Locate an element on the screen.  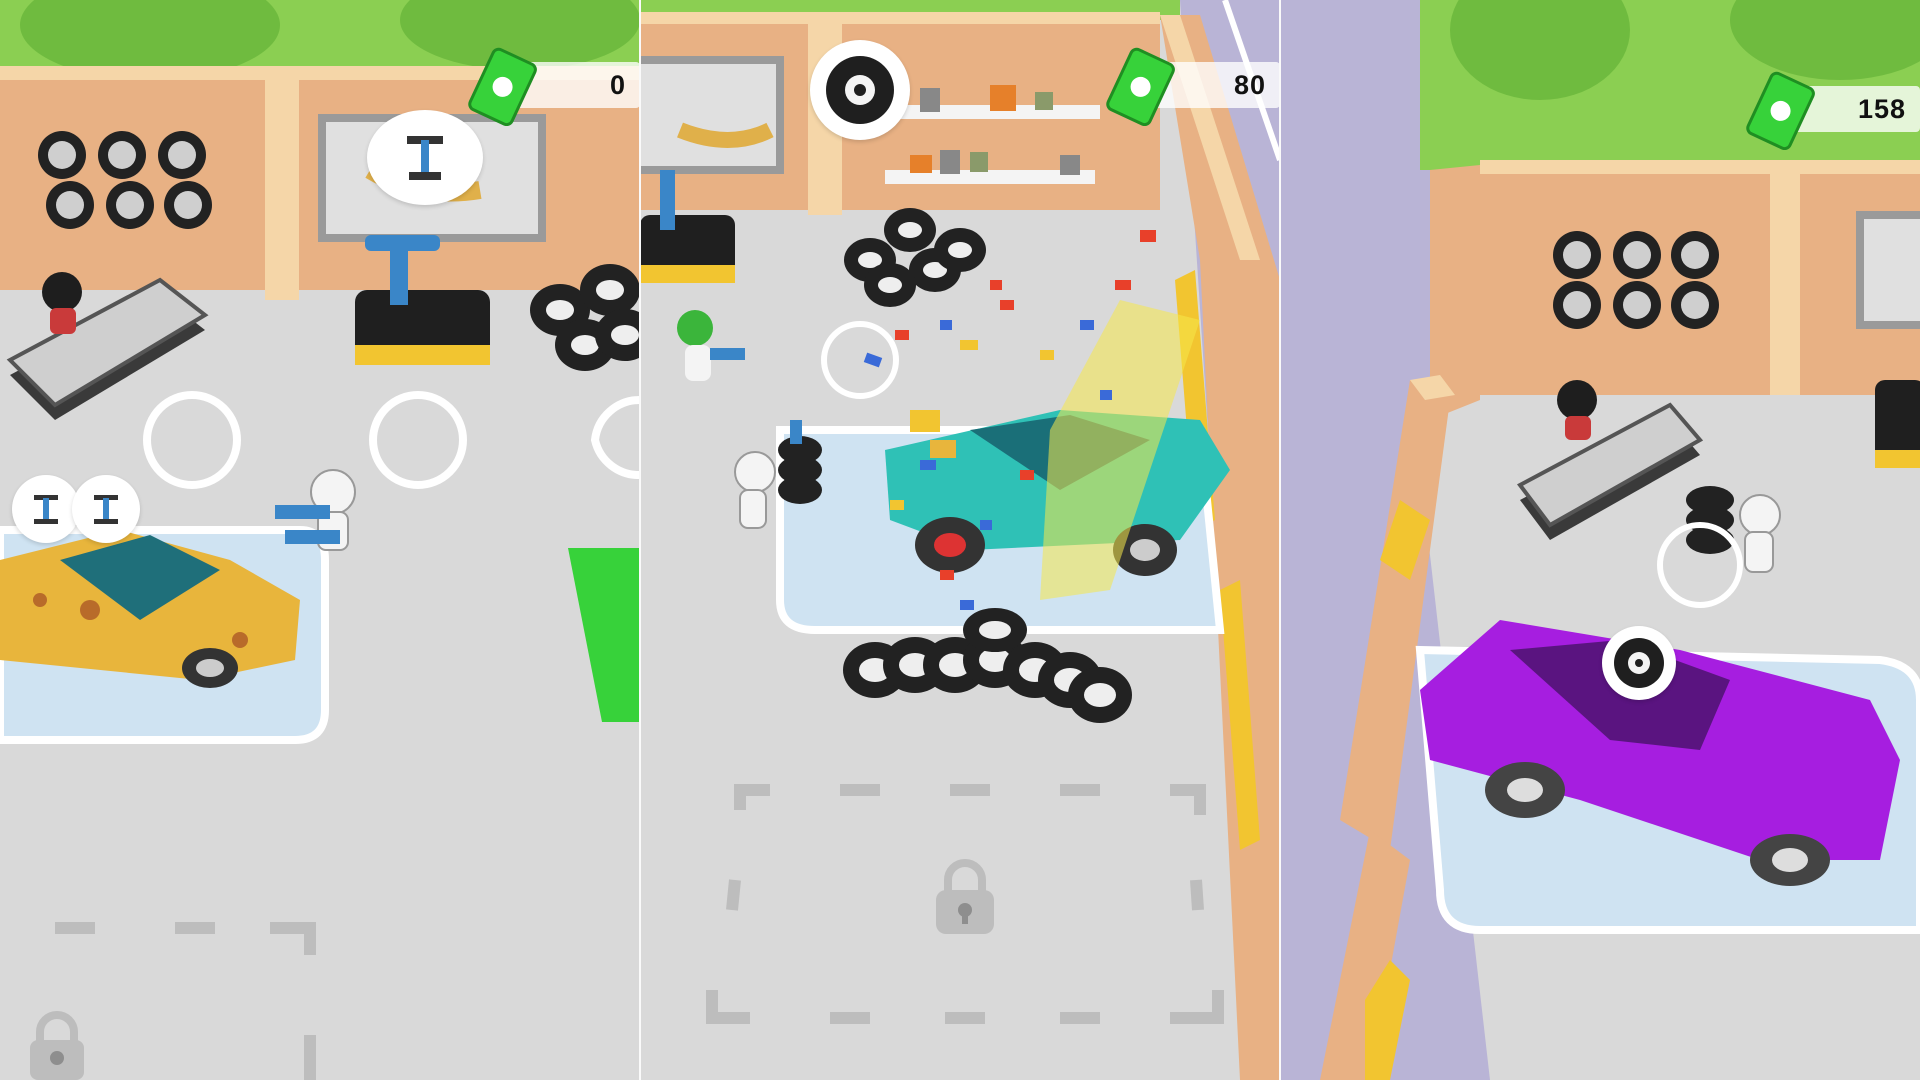
cash-counter: 80 is located at coordinates (1193, 86).